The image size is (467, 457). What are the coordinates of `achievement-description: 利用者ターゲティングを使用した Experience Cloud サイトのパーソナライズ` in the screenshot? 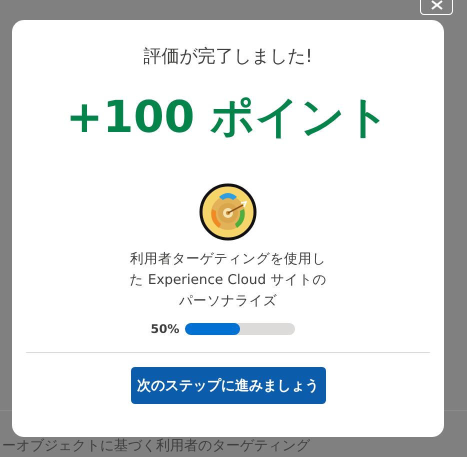 It's located at (228, 280).